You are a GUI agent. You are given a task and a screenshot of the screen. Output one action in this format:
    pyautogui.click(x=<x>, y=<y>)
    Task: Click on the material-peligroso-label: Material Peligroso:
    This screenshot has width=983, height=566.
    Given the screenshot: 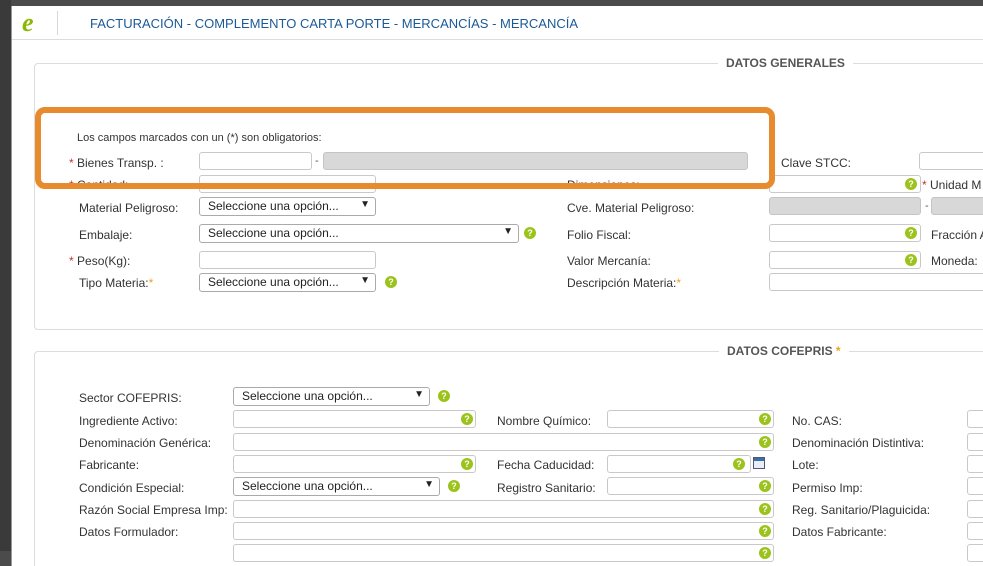 What is the action you would take?
    pyautogui.click(x=129, y=208)
    